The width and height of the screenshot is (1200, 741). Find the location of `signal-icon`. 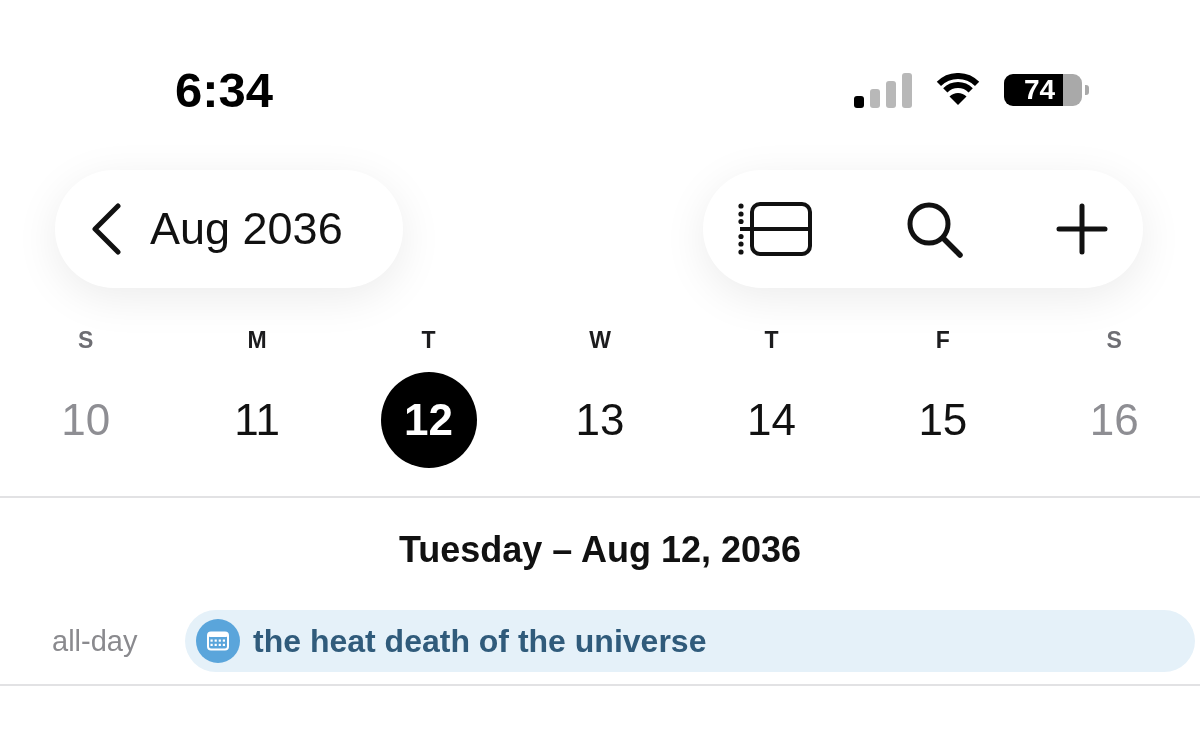

signal-icon is located at coordinates (883, 90).